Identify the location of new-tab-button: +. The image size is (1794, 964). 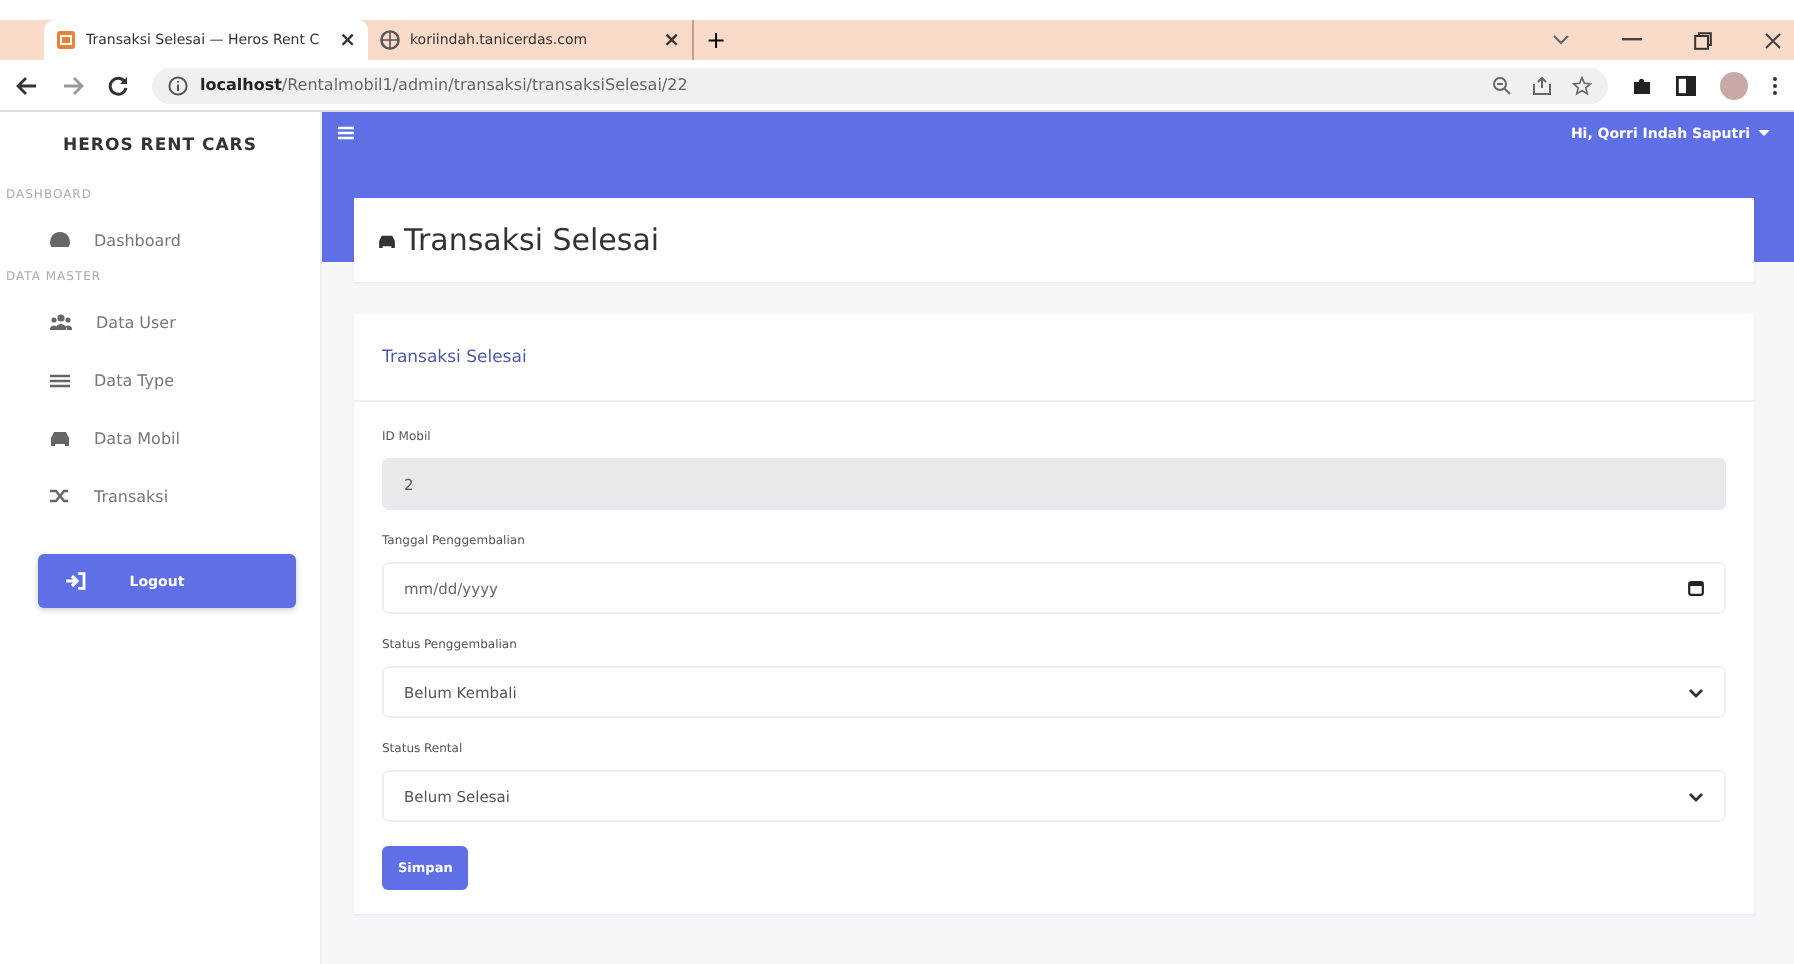
(709, 40).